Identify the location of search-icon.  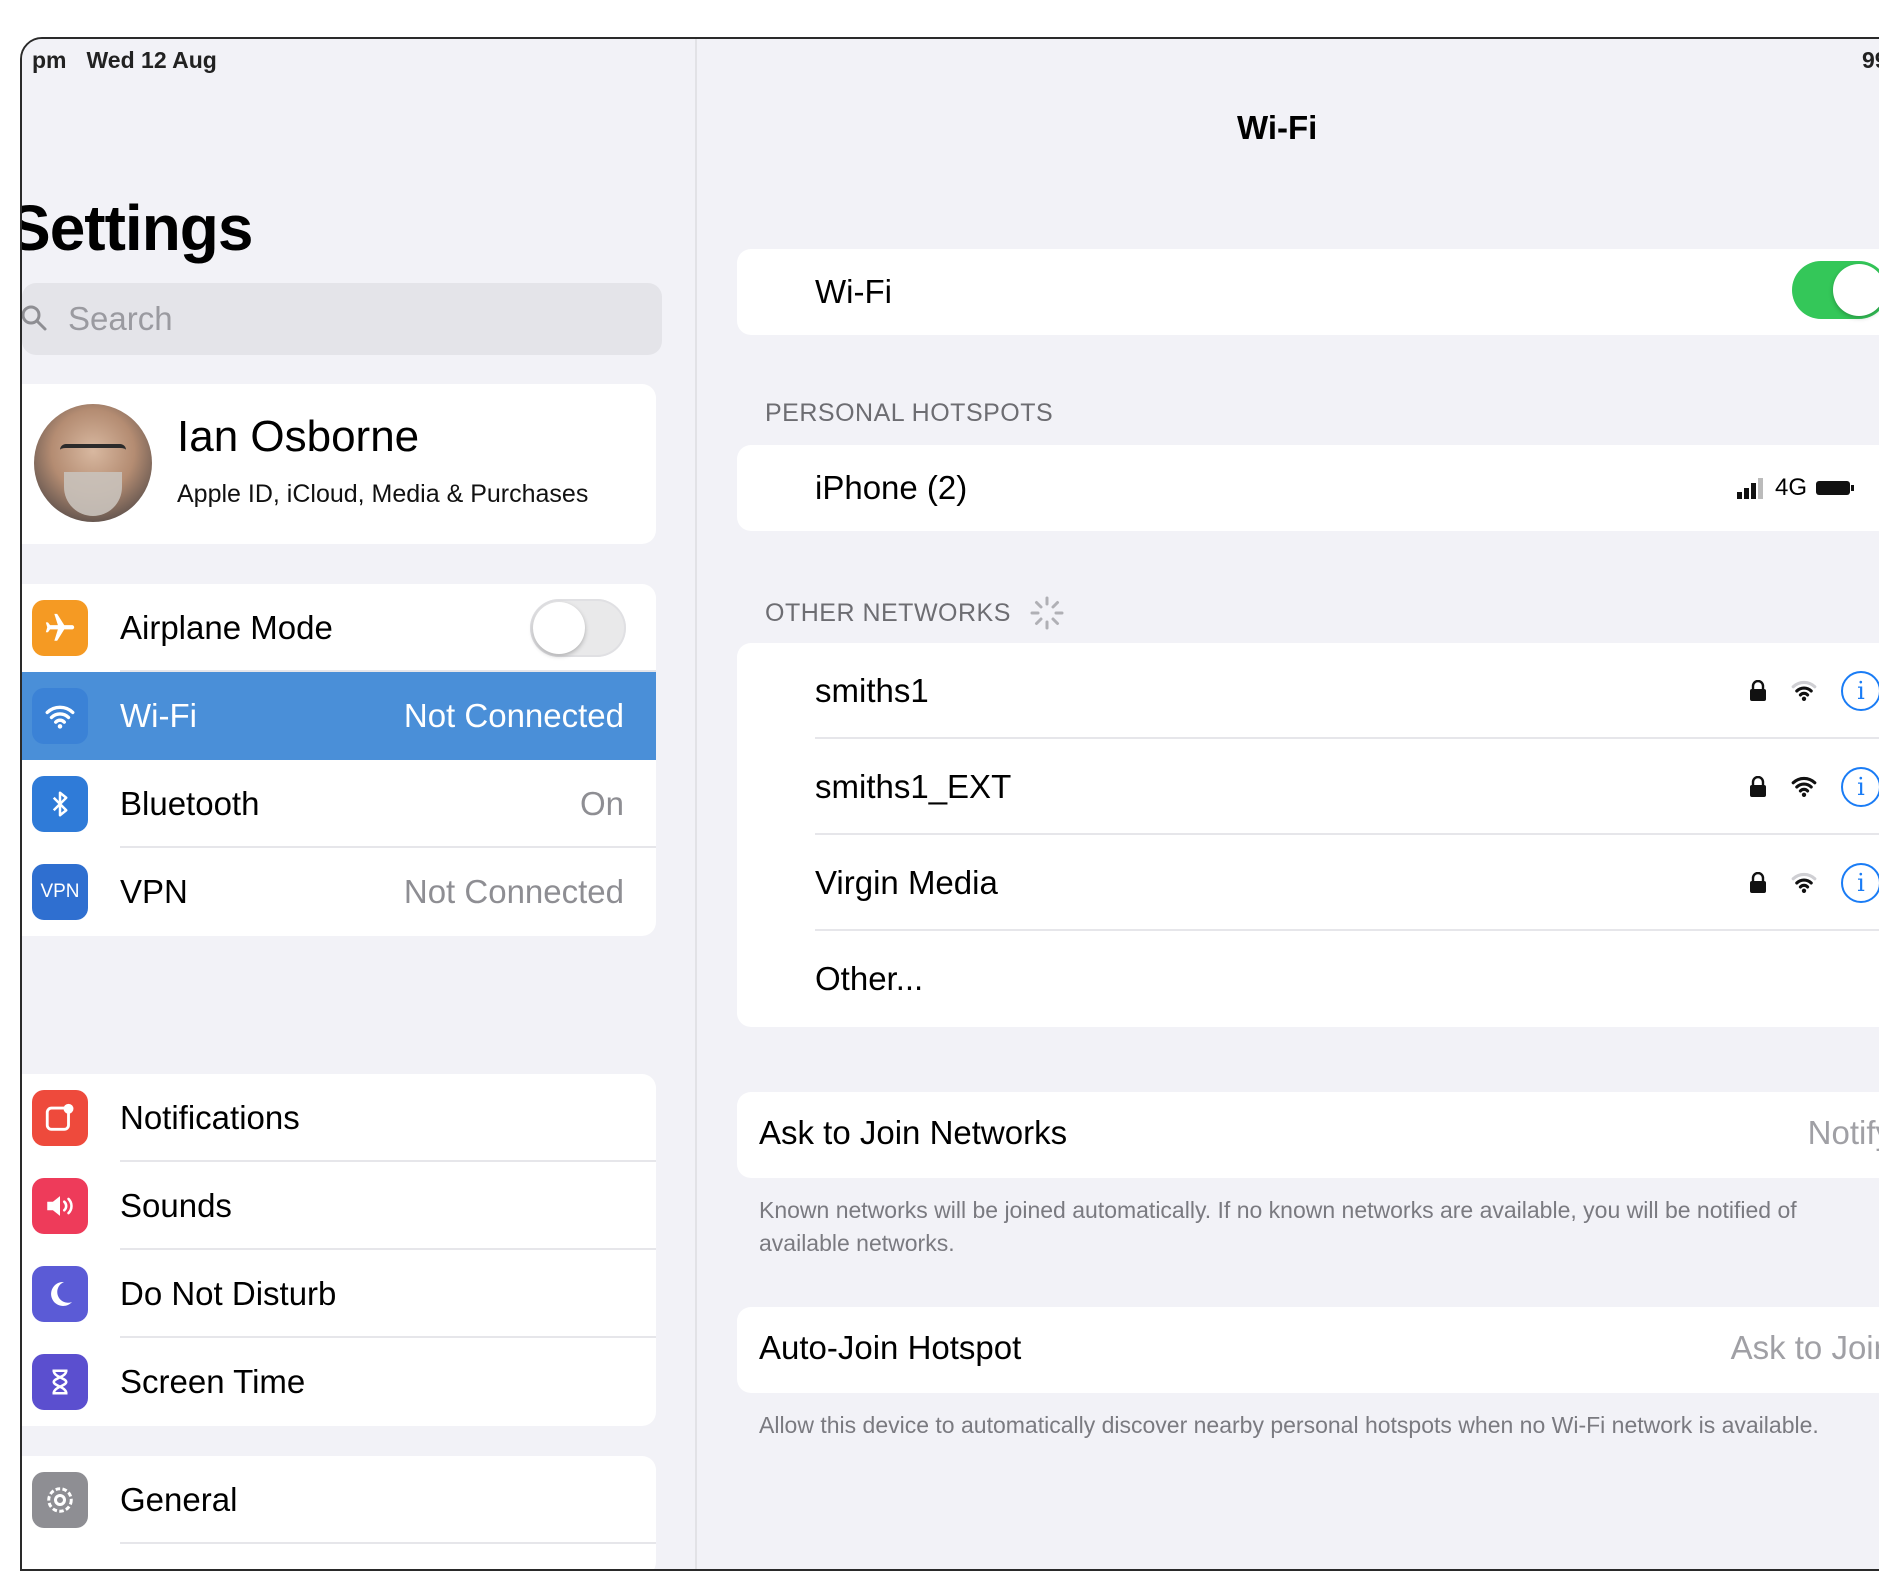
(34, 318).